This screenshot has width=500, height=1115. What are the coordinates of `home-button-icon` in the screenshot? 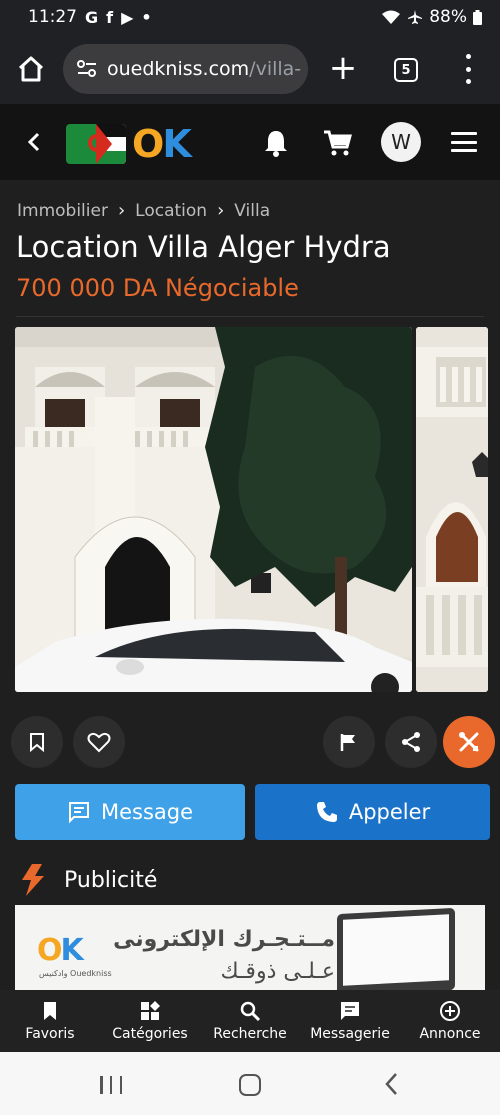 It's located at (250, 1085).